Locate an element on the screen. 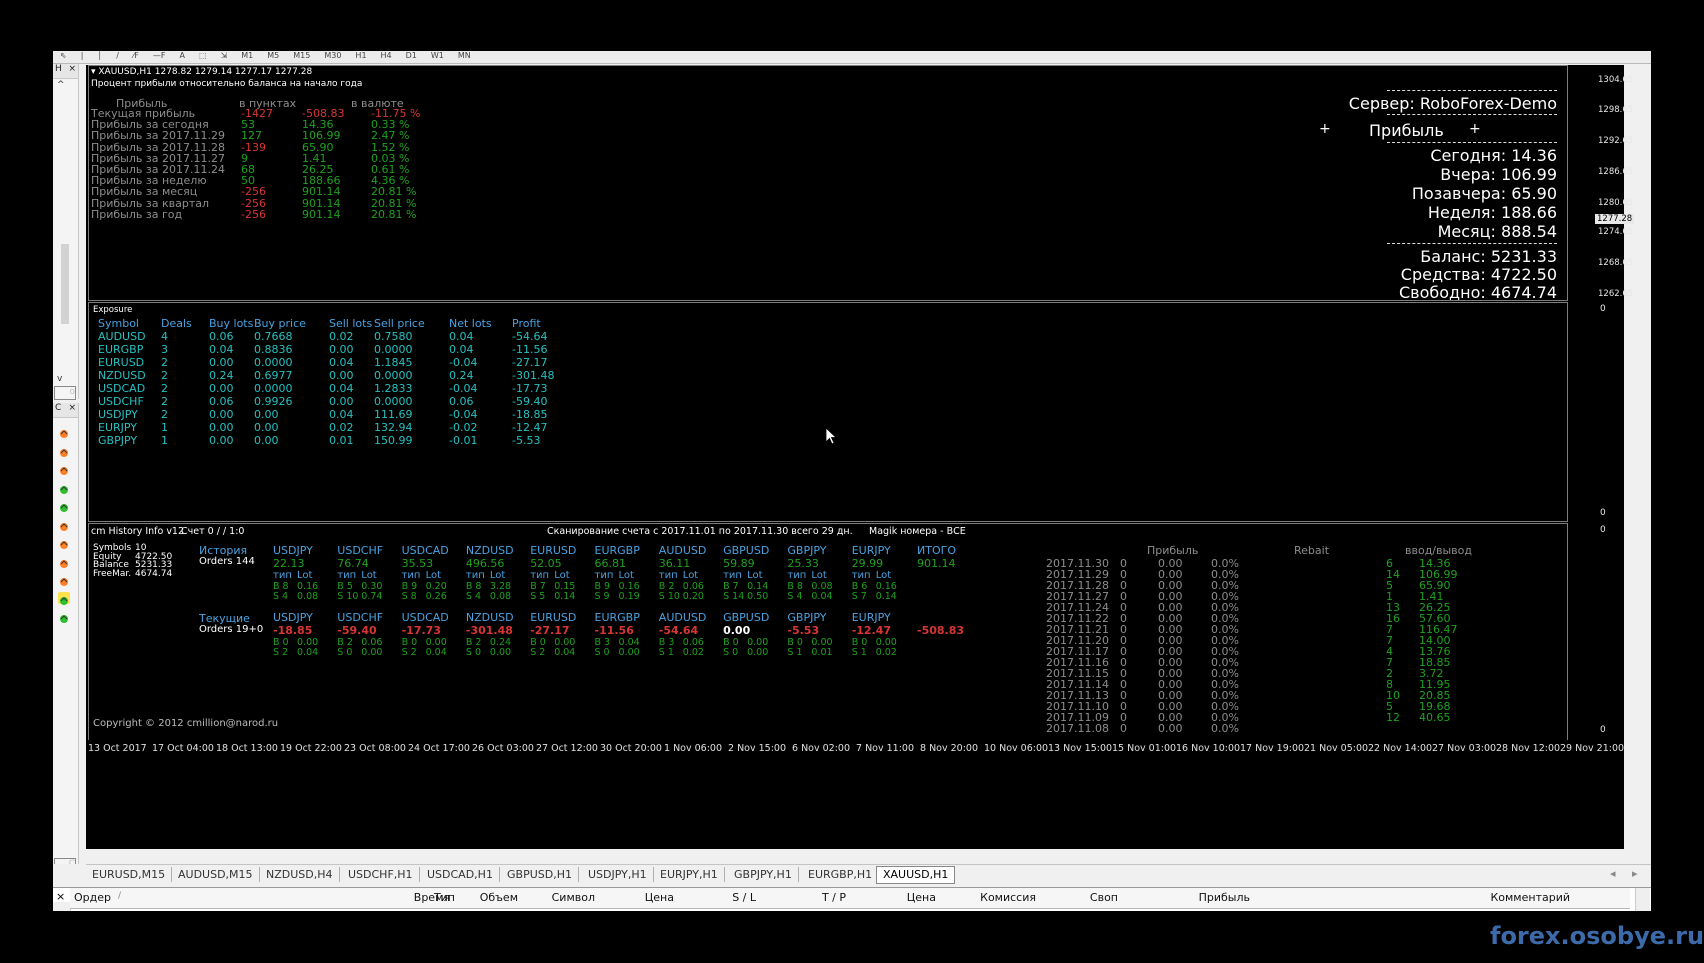 The image size is (1704, 963). history-col-sell: S 14 is located at coordinates (734, 596).